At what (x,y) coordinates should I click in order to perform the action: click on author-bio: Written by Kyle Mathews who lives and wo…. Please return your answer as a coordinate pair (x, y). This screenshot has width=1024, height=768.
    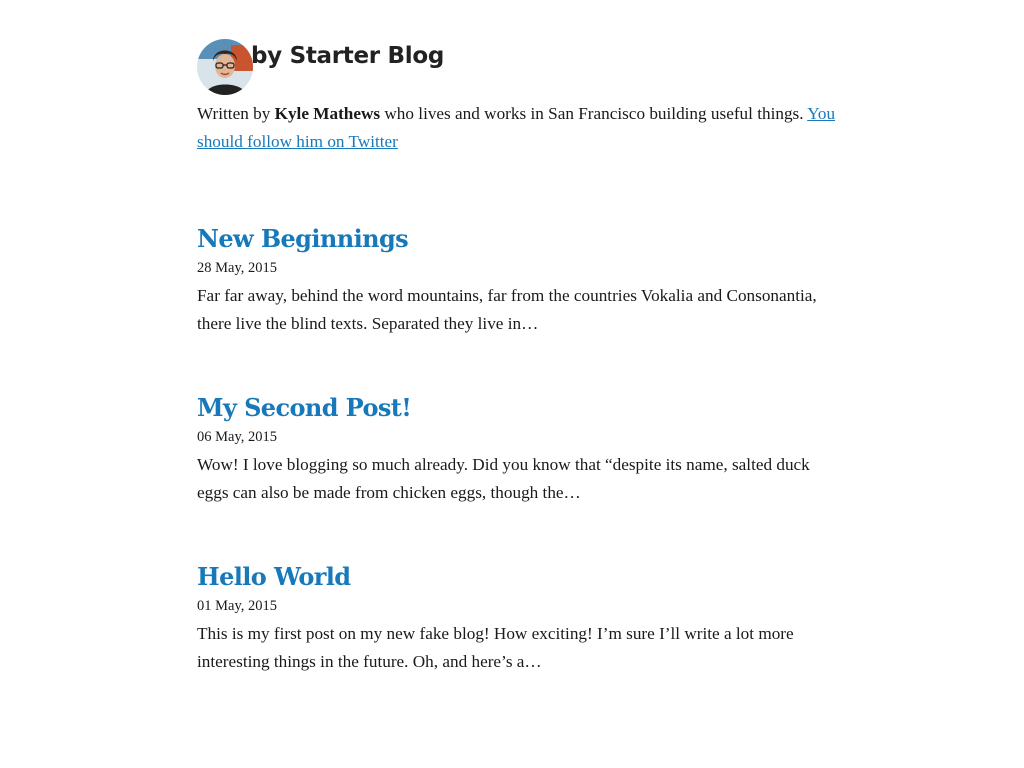
    Looking at the image, I should click on (517, 128).